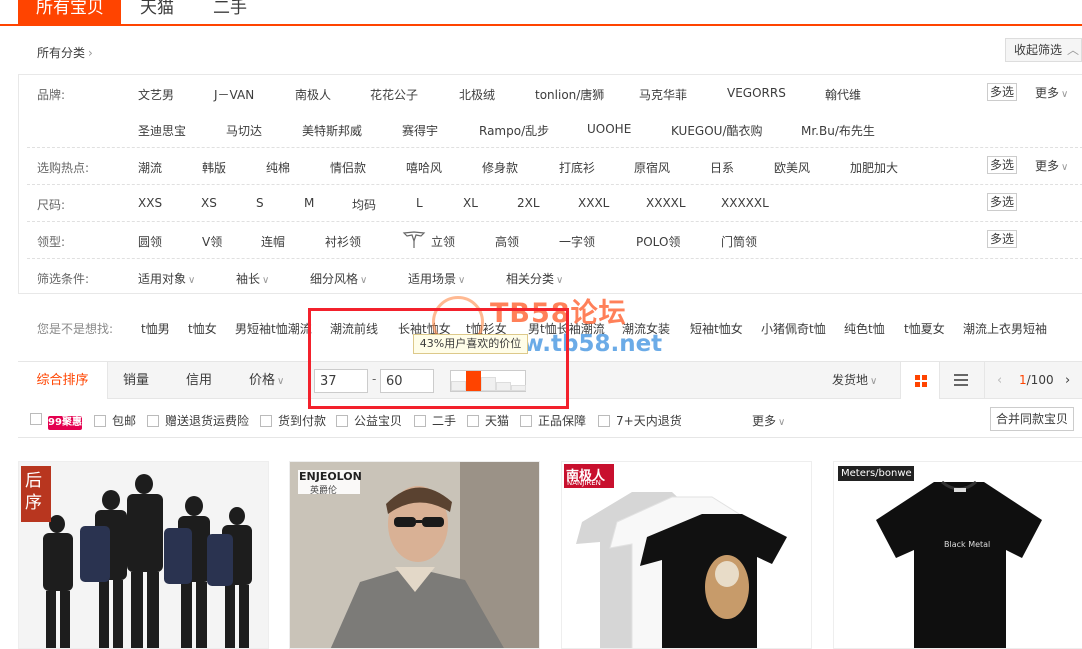 The height and width of the screenshot is (649, 1082). What do you see at coordinates (443, 241) in the screenshot?
I see `collar-item: 立领` at bounding box center [443, 241].